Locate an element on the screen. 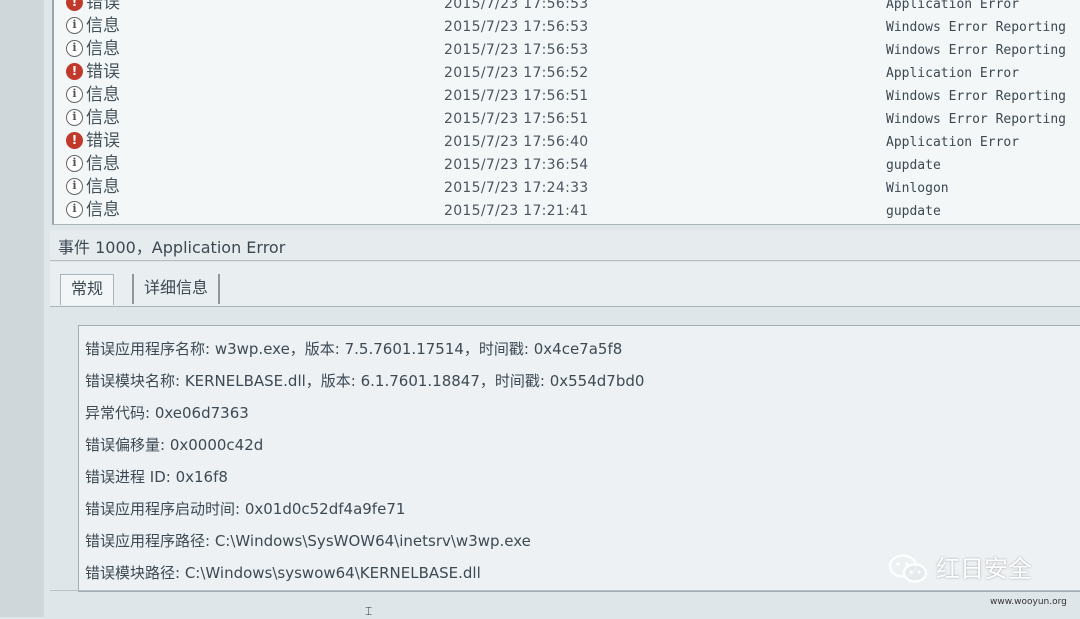 The height and width of the screenshot is (619, 1080). tab-details: 详细信息 is located at coordinates (176, 289).